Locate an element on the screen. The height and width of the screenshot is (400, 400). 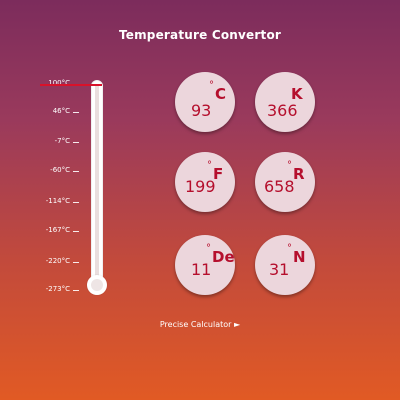
tick-label: -220°C is located at coordinates (57, 261).